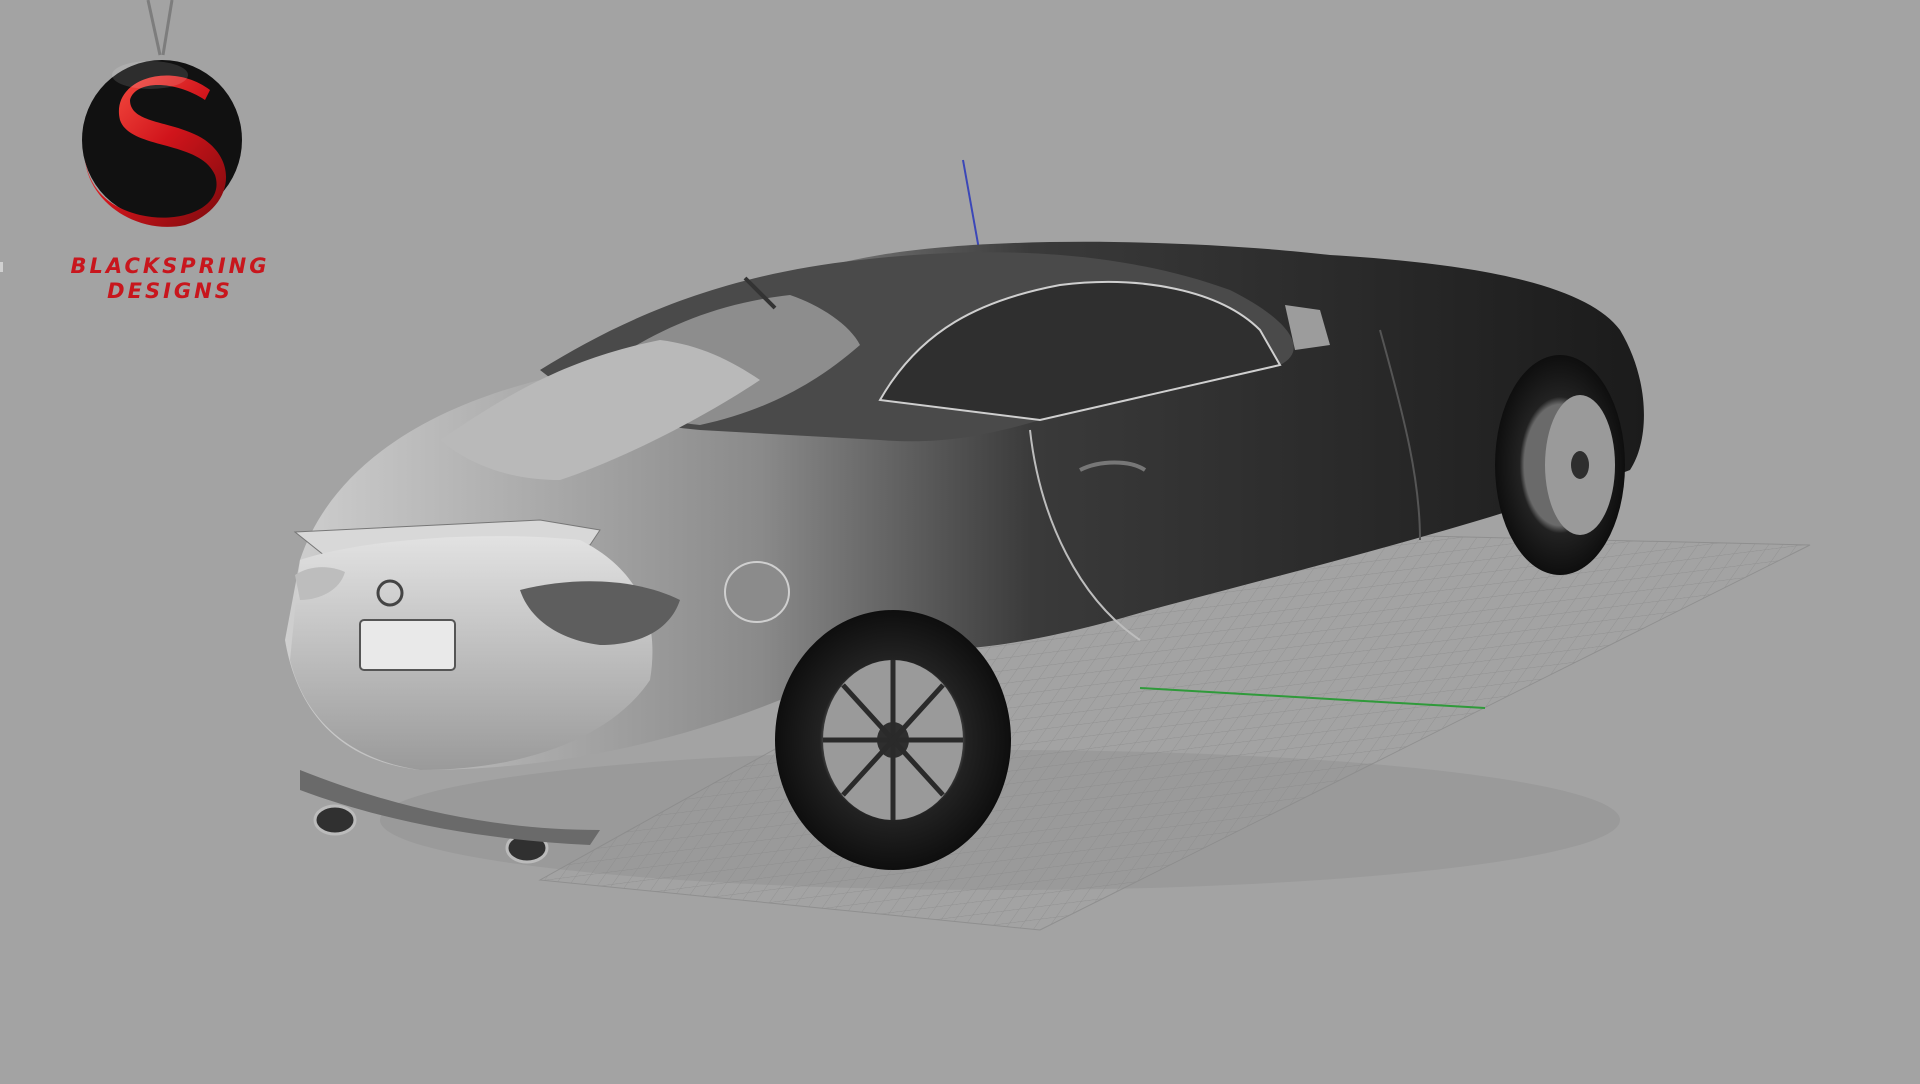 The width and height of the screenshot is (1920, 1084). I want to click on viewport-edge-marker, so click(1, 267).